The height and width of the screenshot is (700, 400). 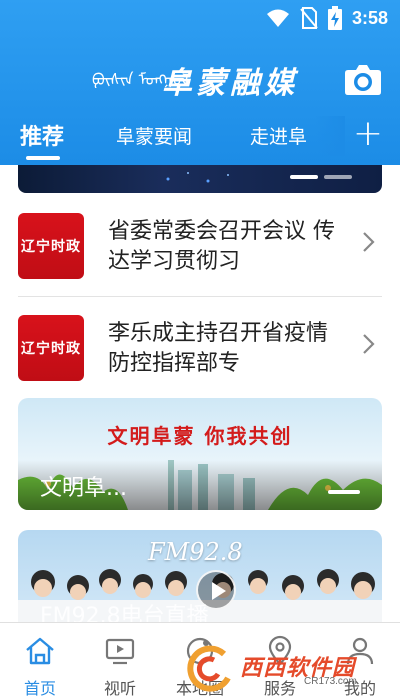 I want to click on news-list-item: 辽宁时政 省委常委会召开会议 传达学习贯彻习, so click(x=200, y=245).